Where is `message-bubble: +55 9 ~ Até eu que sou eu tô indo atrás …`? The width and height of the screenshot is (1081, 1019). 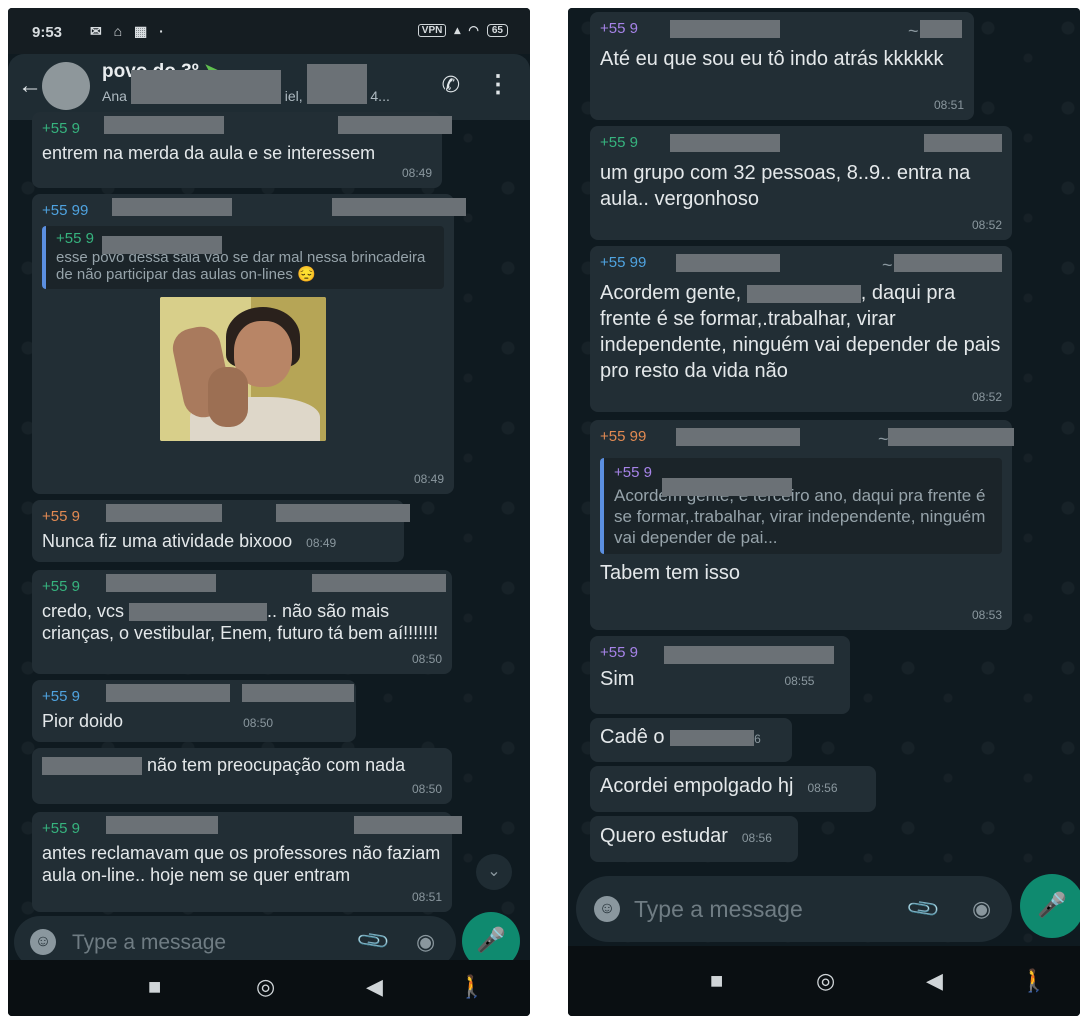
message-bubble: +55 9 ~ Até eu que sou eu tô indo atrás … is located at coordinates (782, 66).